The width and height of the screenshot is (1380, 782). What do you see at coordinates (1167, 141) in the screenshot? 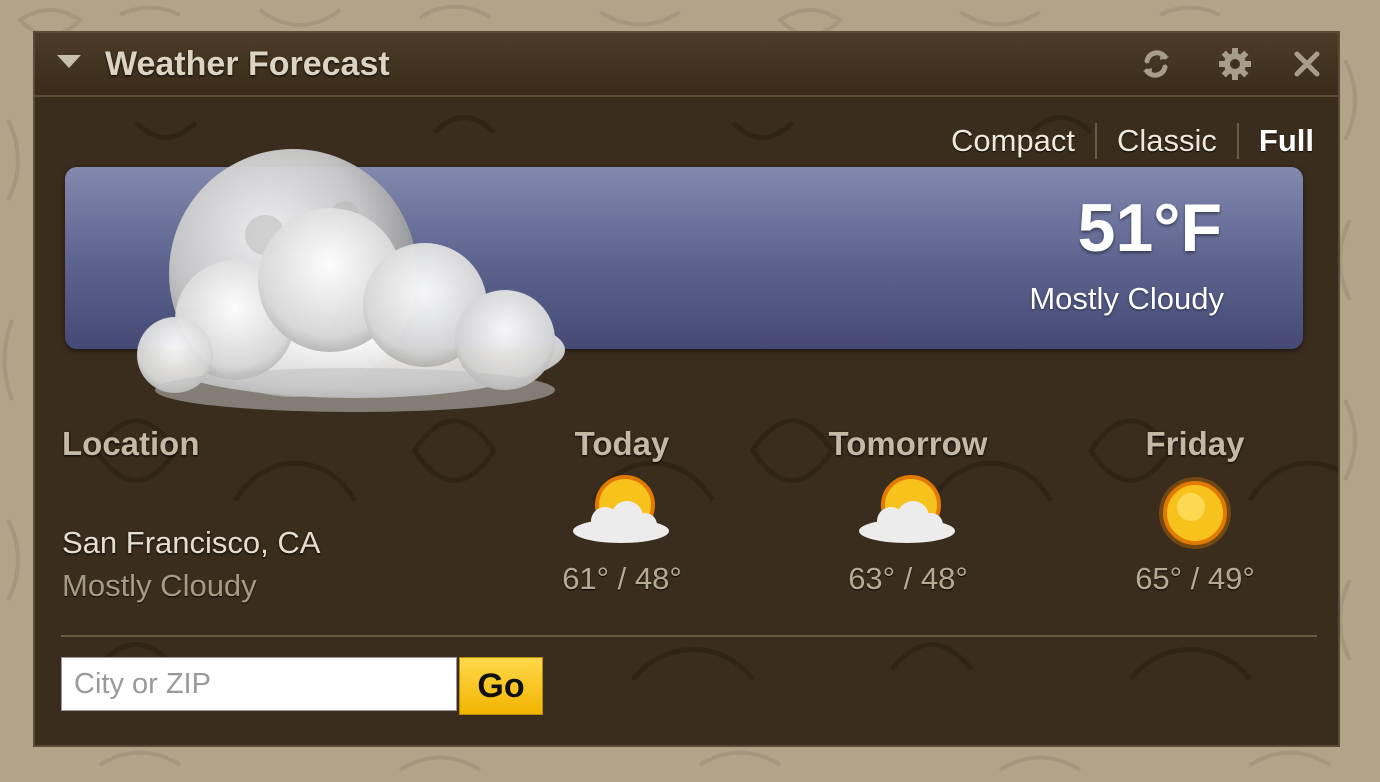
I see `mode-classic: Classic` at bounding box center [1167, 141].